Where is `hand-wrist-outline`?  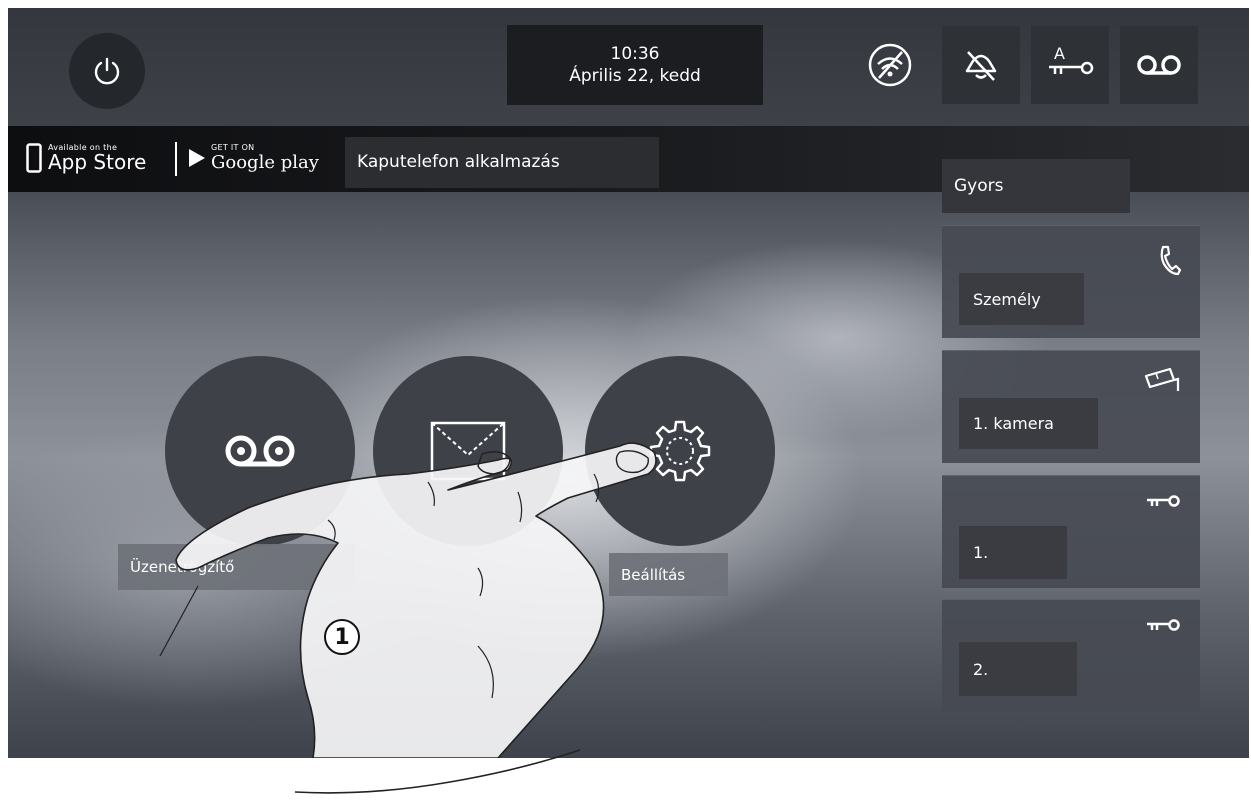 hand-wrist-outline is located at coordinates (450, 770).